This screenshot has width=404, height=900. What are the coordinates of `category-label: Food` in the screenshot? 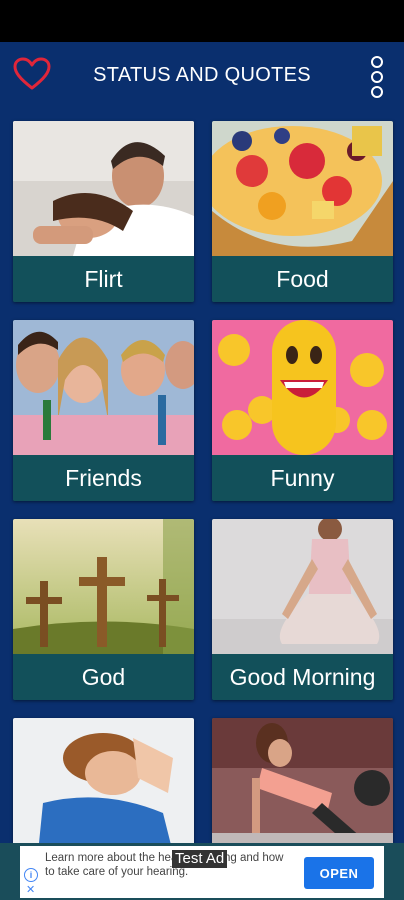 It's located at (302, 279).